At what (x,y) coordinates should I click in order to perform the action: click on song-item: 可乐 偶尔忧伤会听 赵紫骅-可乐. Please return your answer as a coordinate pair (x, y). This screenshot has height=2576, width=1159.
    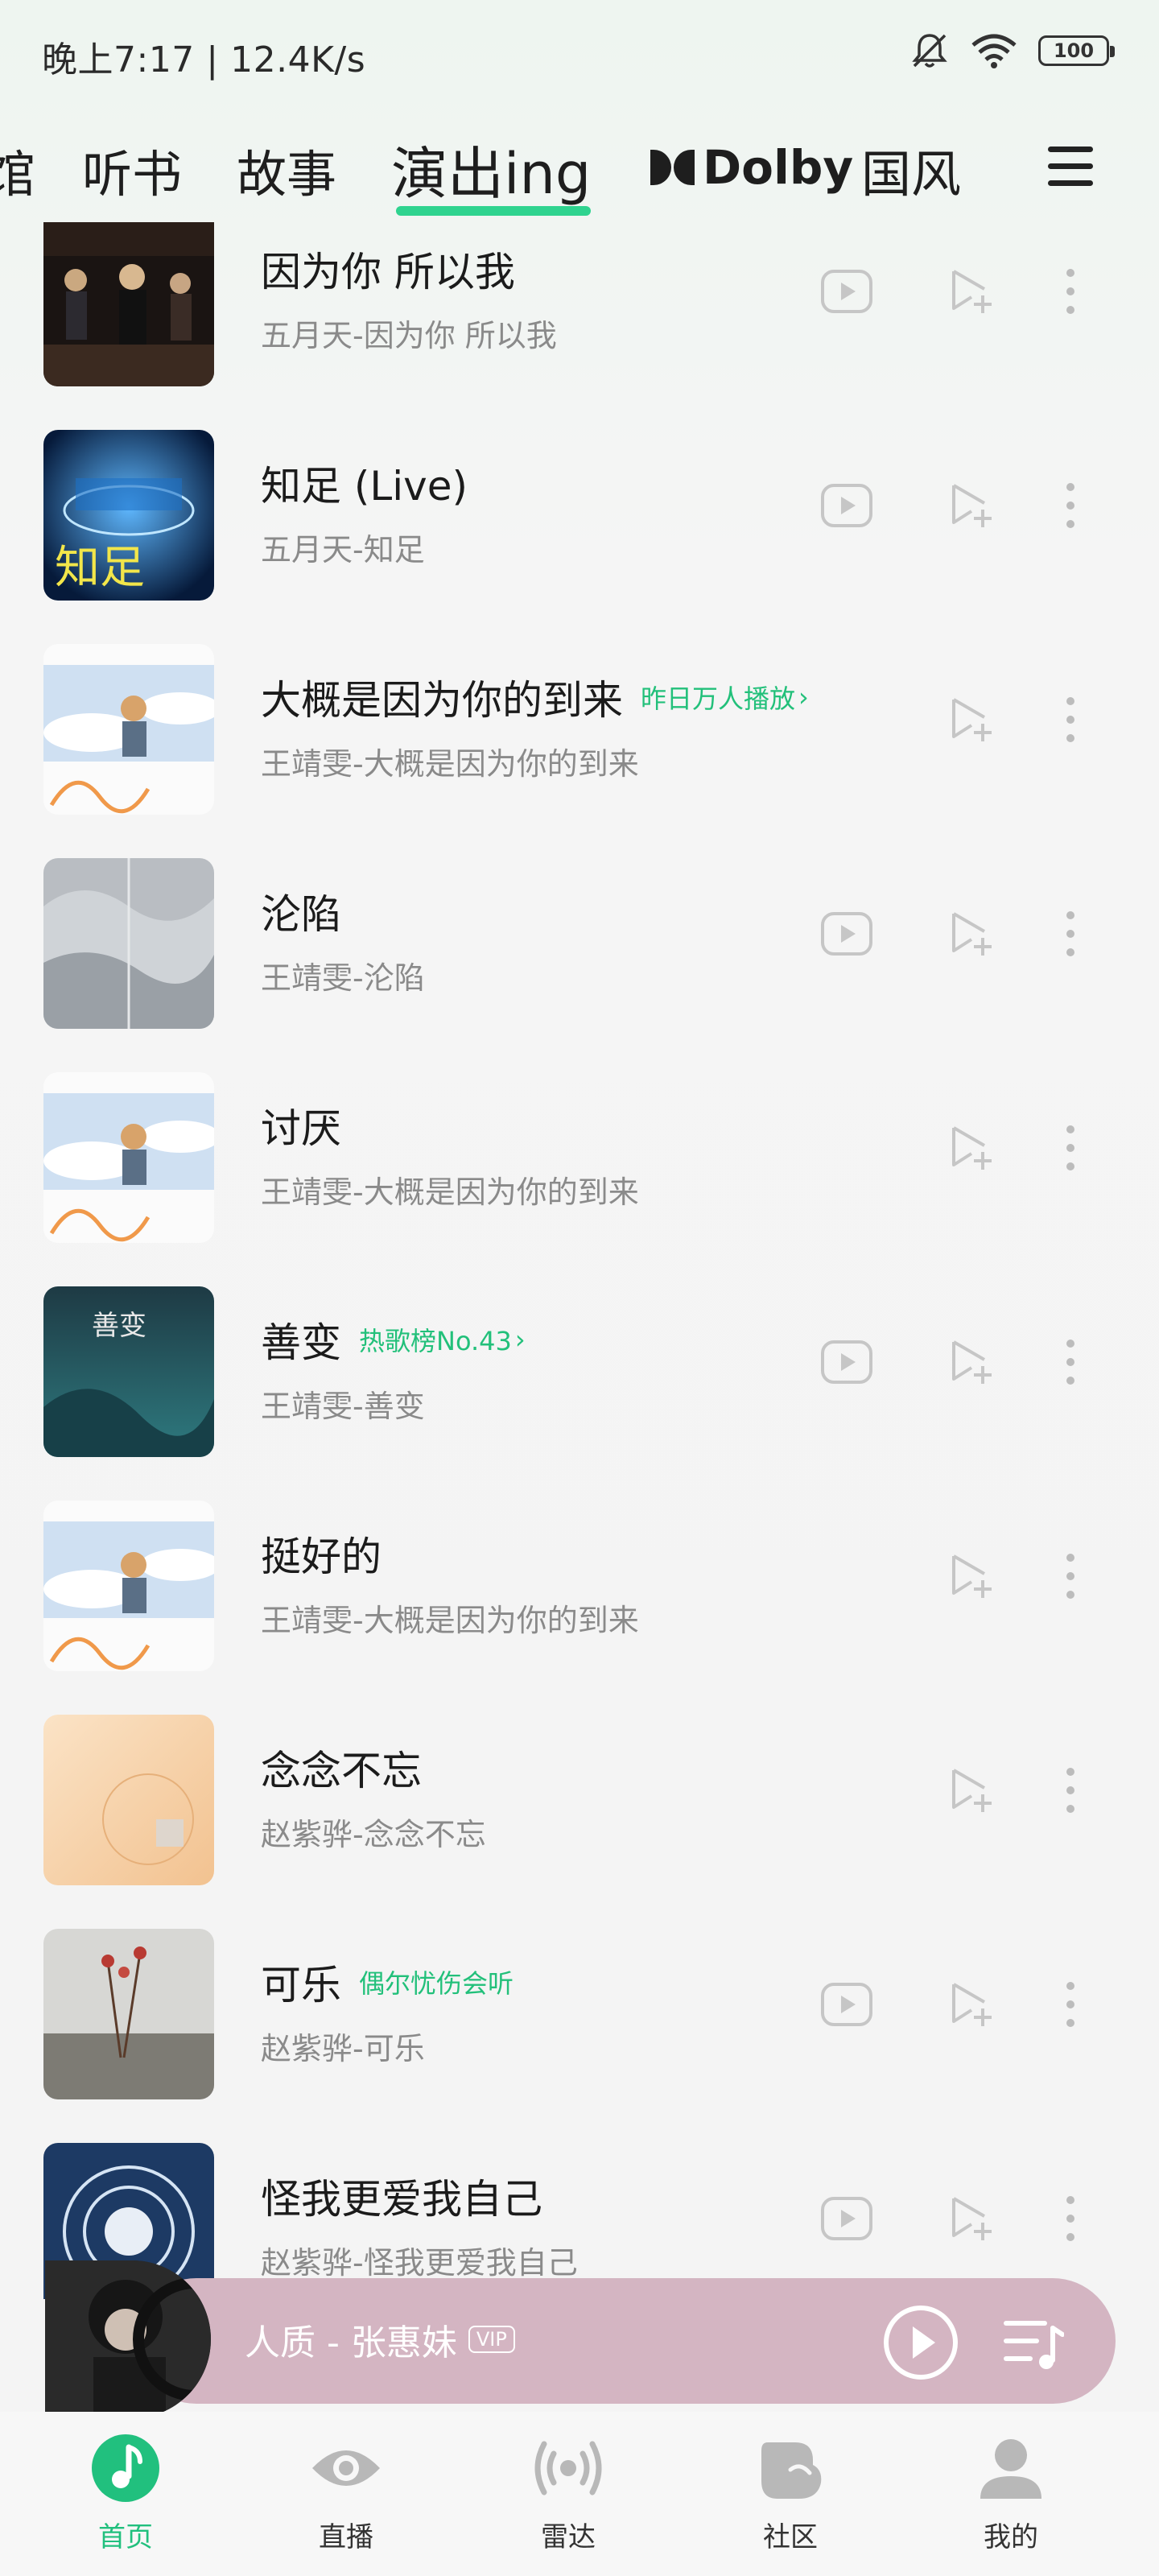
    Looking at the image, I should click on (579, 2036).